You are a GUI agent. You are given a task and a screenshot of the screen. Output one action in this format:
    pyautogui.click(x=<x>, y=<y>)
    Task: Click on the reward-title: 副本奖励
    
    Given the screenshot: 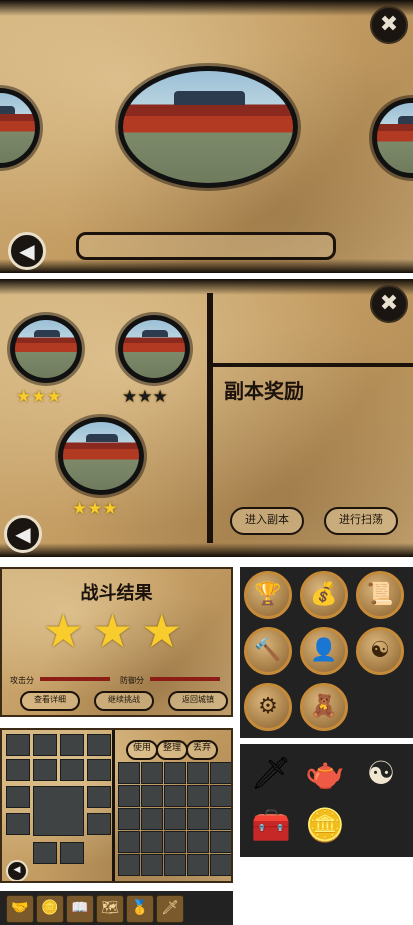 What is the action you would take?
    pyautogui.click(x=264, y=391)
    